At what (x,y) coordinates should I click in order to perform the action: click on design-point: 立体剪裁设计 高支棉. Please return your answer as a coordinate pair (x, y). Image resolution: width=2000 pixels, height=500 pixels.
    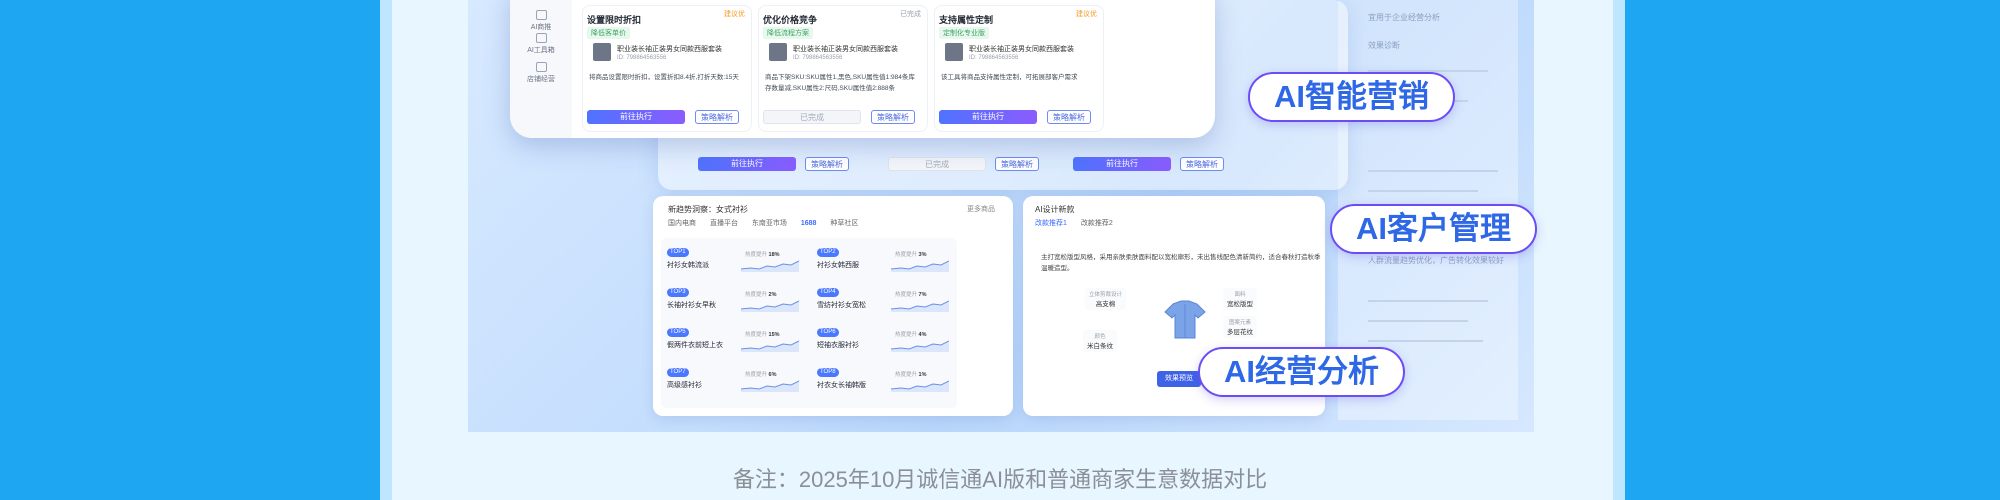
    Looking at the image, I should click on (1106, 299).